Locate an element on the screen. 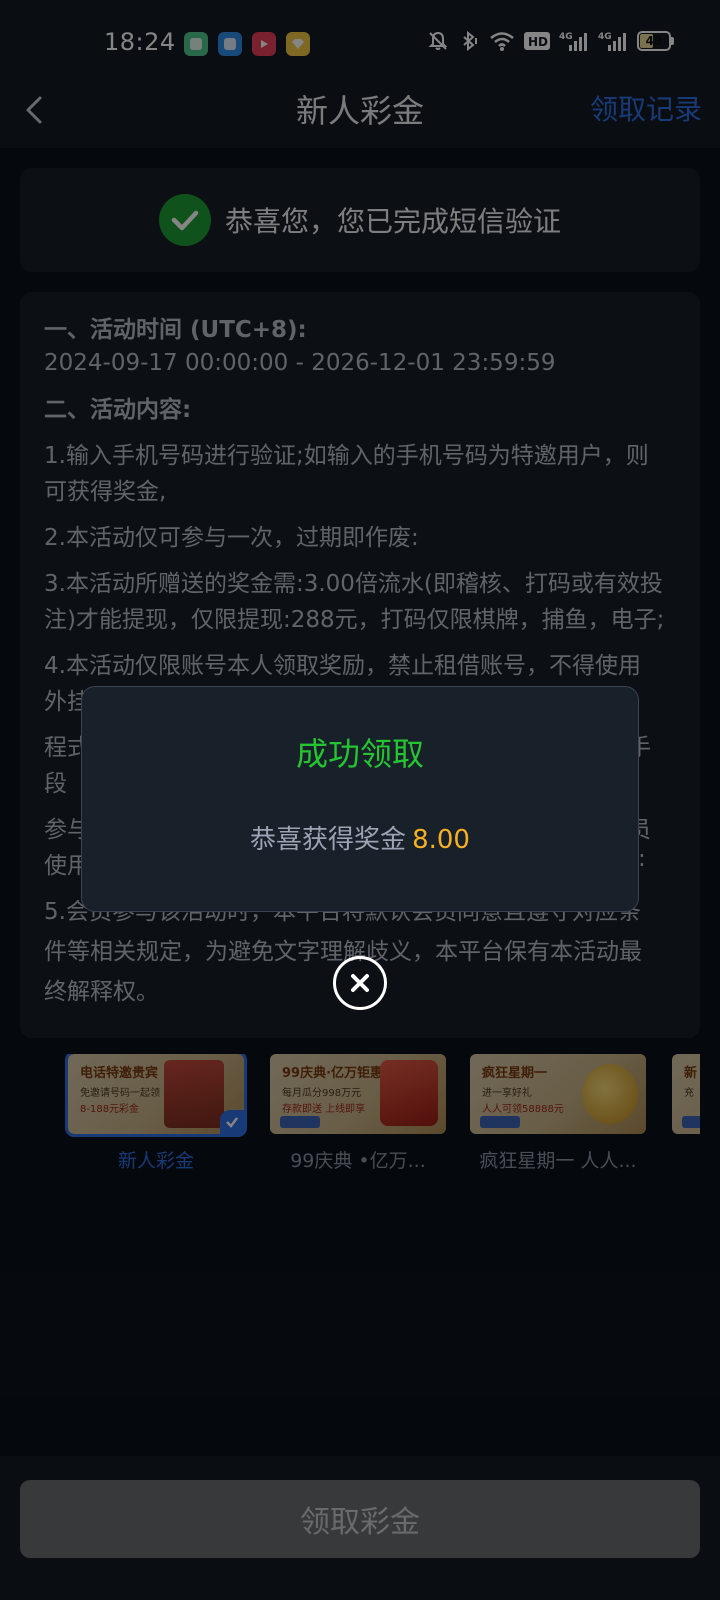 The image size is (720, 1600). close-dialog-button is located at coordinates (360, 983).